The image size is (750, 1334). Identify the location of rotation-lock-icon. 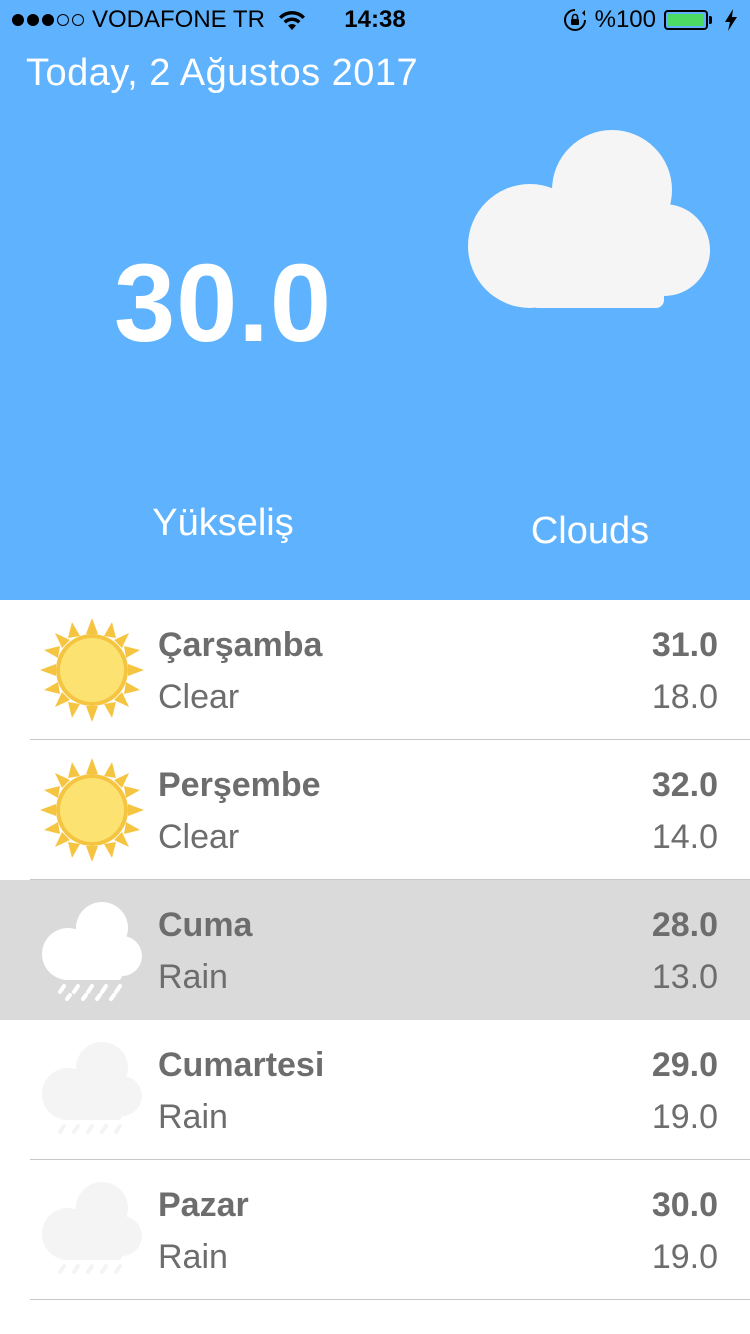
(574, 20).